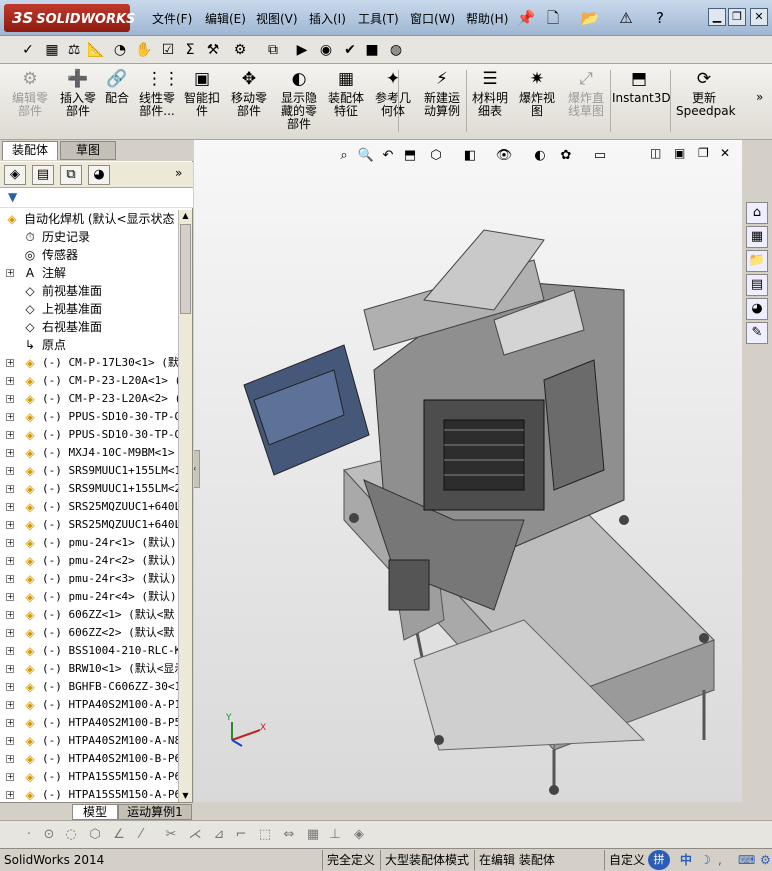 Image resolution: width=772 pixels, height=871 pixels. I want to click on appearance-ball-icon: ◍, so click(396, 50).